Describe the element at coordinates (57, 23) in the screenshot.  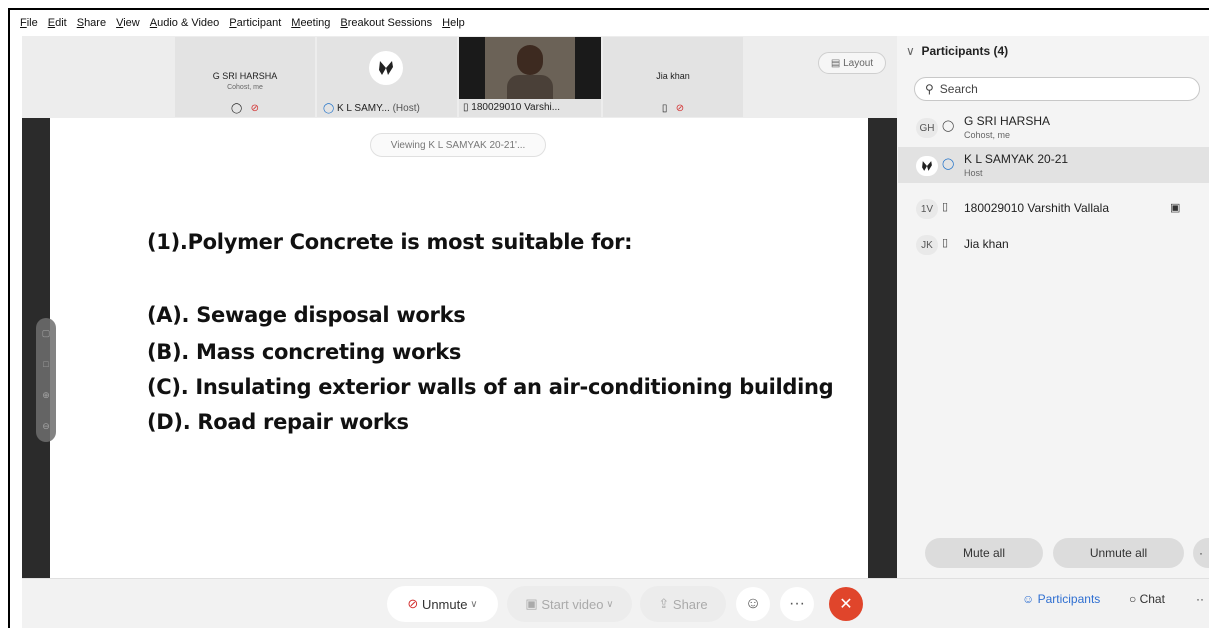
I see `menu-edit: Edit` at that location.